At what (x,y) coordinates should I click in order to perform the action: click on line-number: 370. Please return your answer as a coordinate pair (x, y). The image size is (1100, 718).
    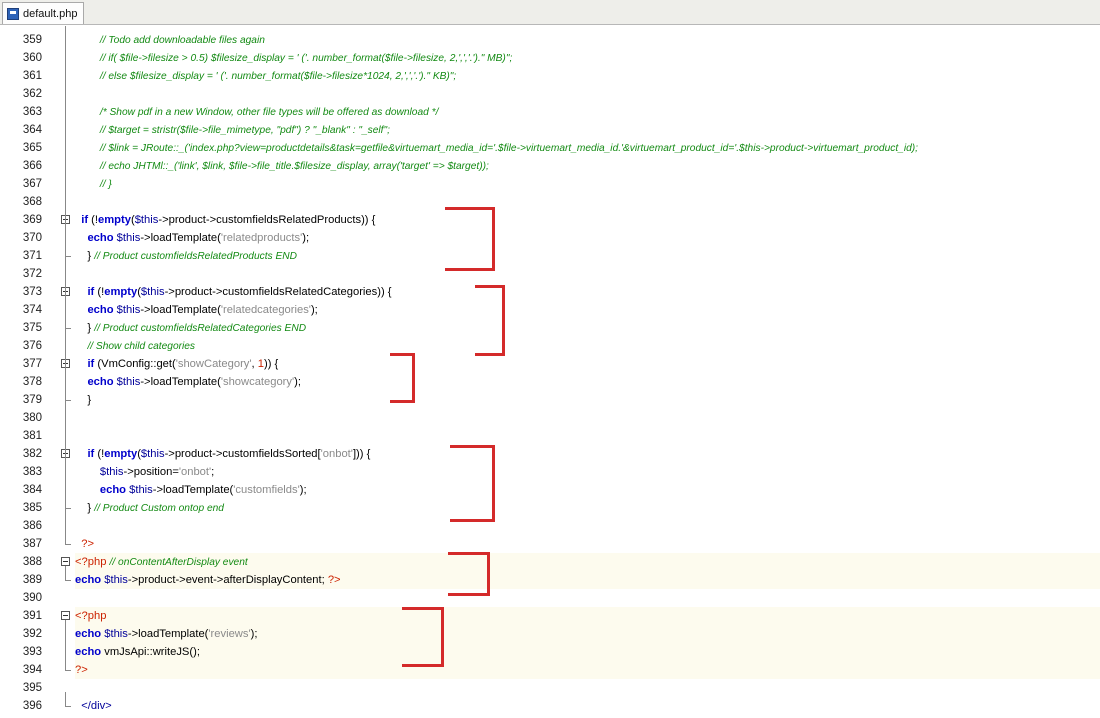
    Looking at the image, I should click on (32, 238).